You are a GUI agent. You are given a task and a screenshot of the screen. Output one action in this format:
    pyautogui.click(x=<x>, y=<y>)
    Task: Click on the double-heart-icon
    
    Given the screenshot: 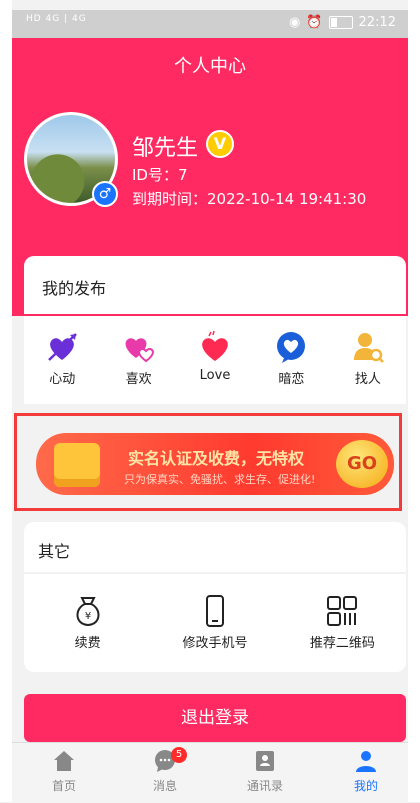 What is the action you would take?
    pyautogui.click(x=139, y=350)
    